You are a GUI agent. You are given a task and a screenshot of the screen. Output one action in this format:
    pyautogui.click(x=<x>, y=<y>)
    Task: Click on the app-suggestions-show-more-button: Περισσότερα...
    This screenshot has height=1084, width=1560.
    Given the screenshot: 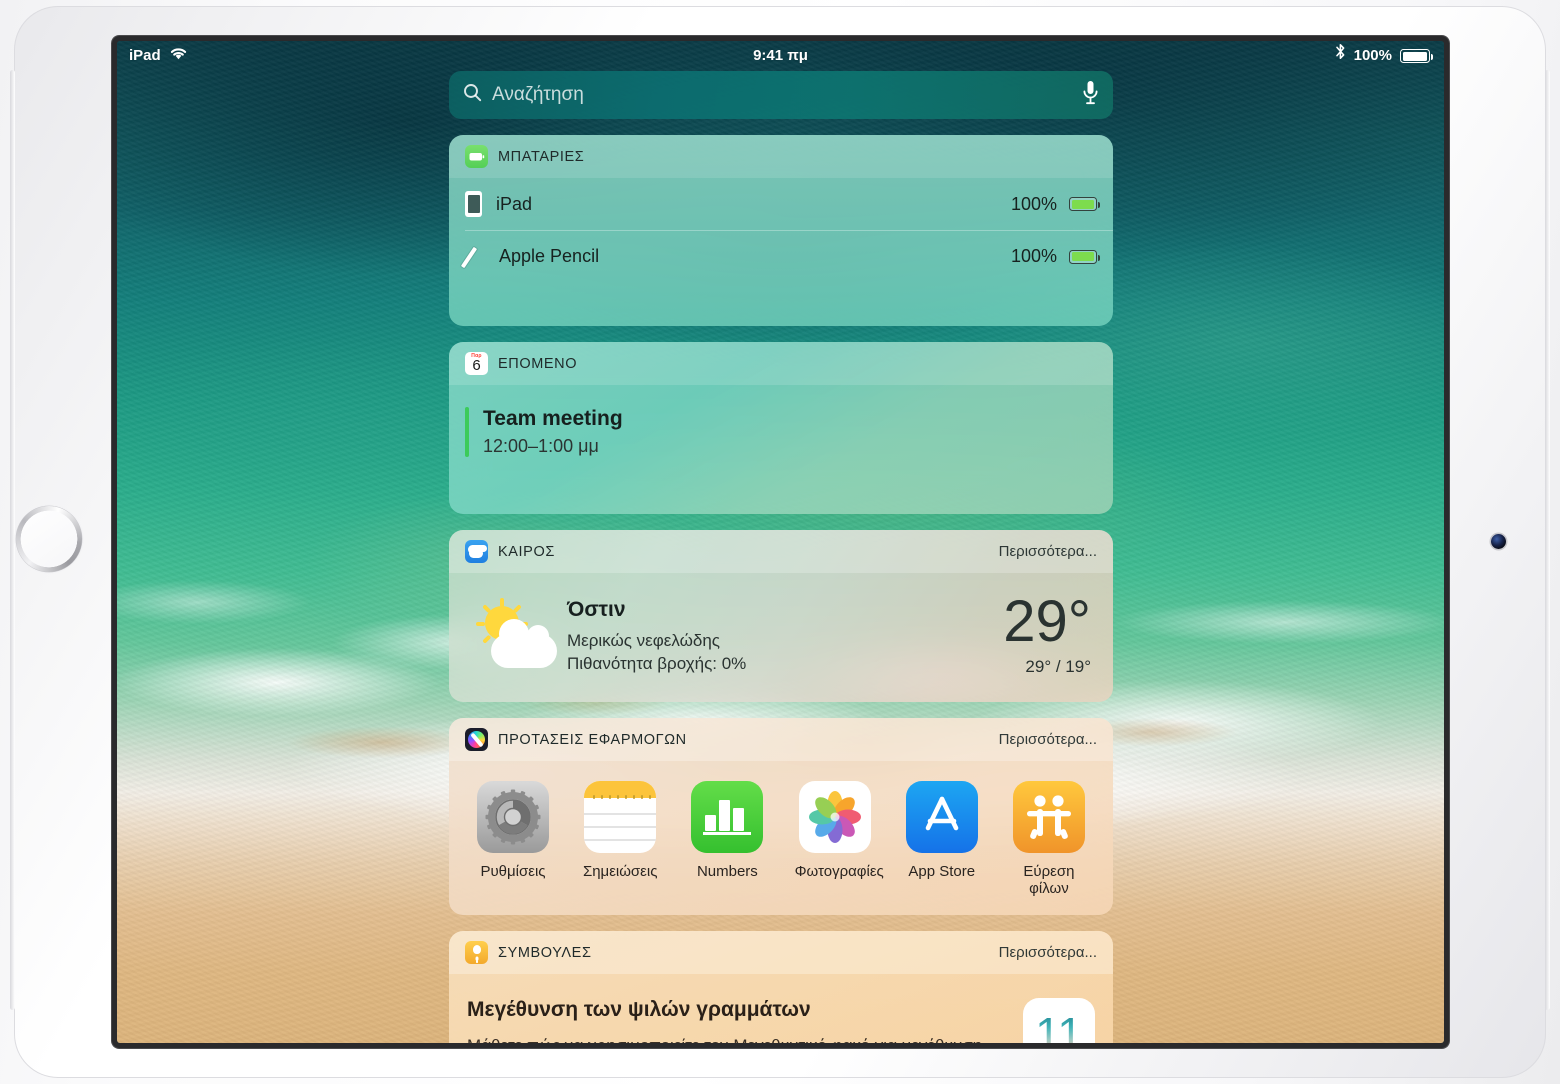 What is the action you would take?
    pyautogui.click(x=1048, y=739)
    